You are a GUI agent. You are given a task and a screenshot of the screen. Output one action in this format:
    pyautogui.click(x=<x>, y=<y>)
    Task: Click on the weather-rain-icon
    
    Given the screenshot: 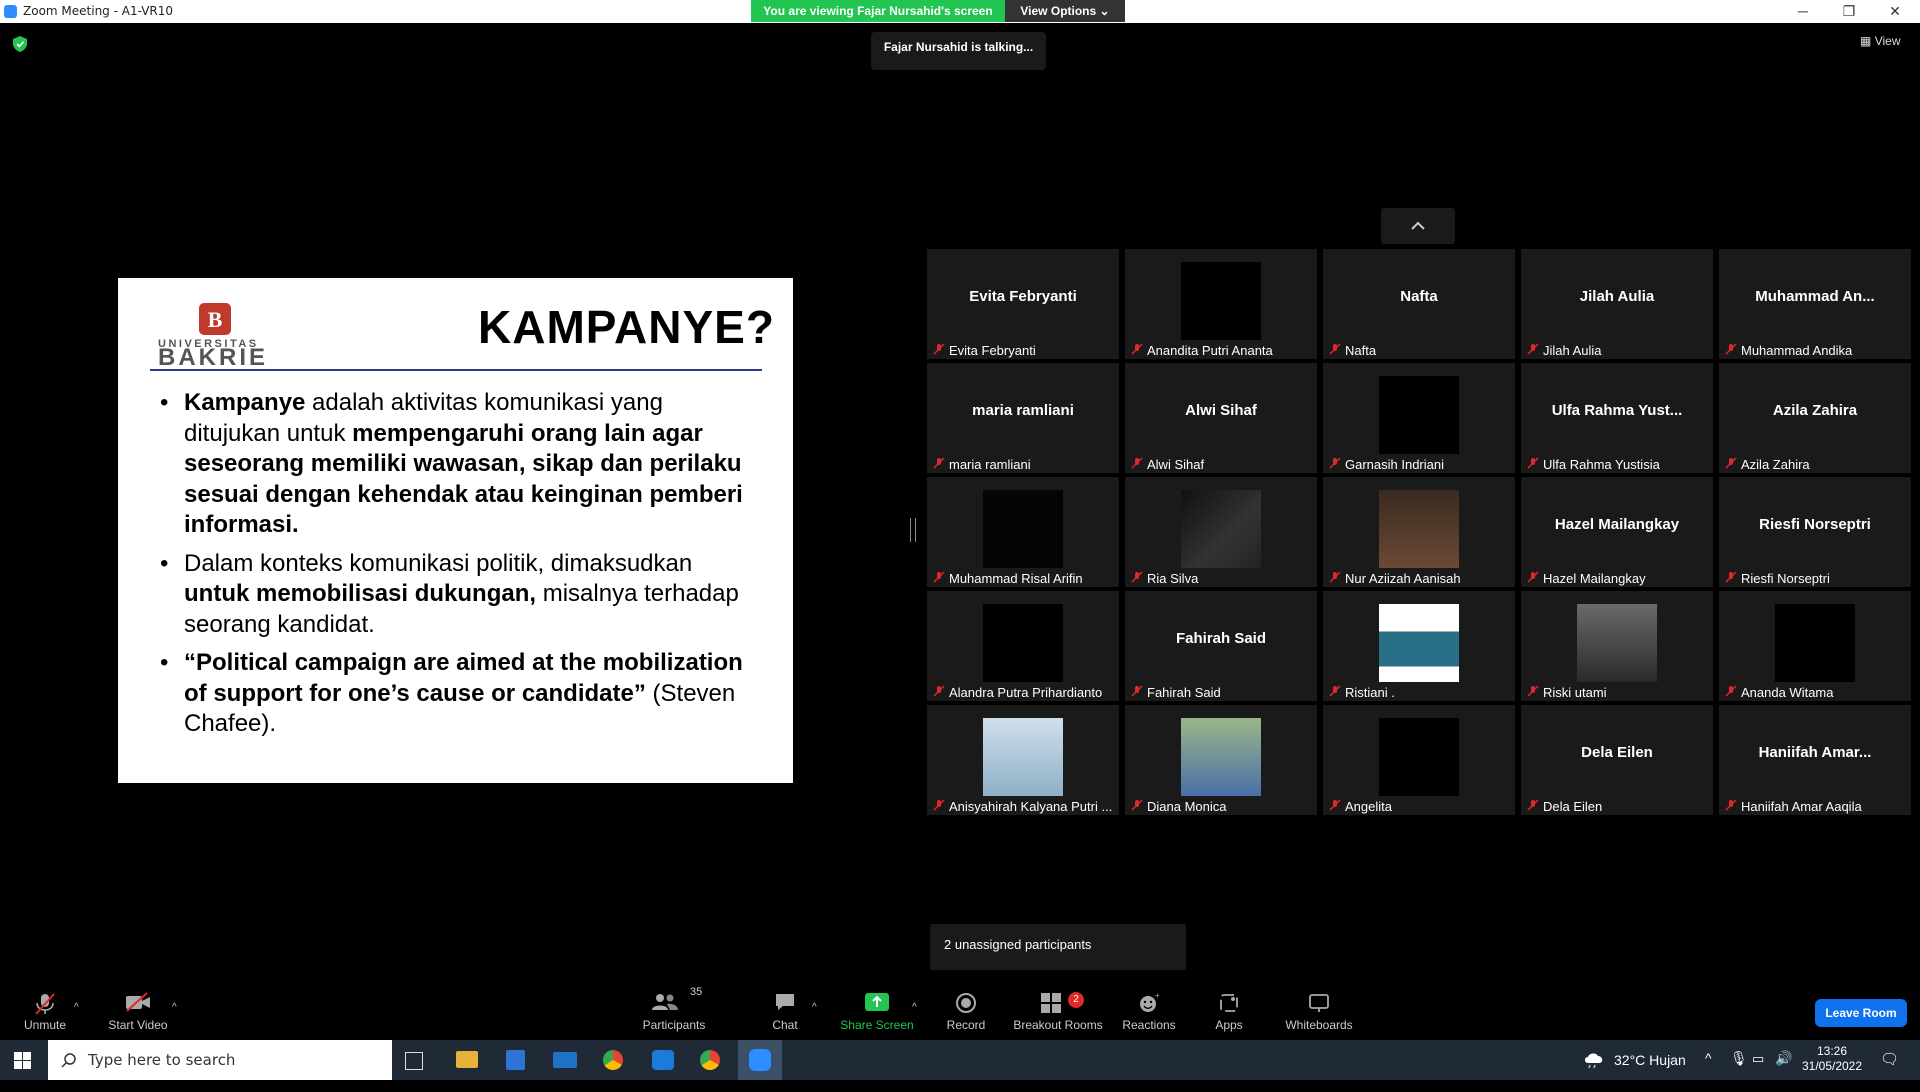 What is the action you would take?
    pyautogui.click(x=1594, y=1060)
    